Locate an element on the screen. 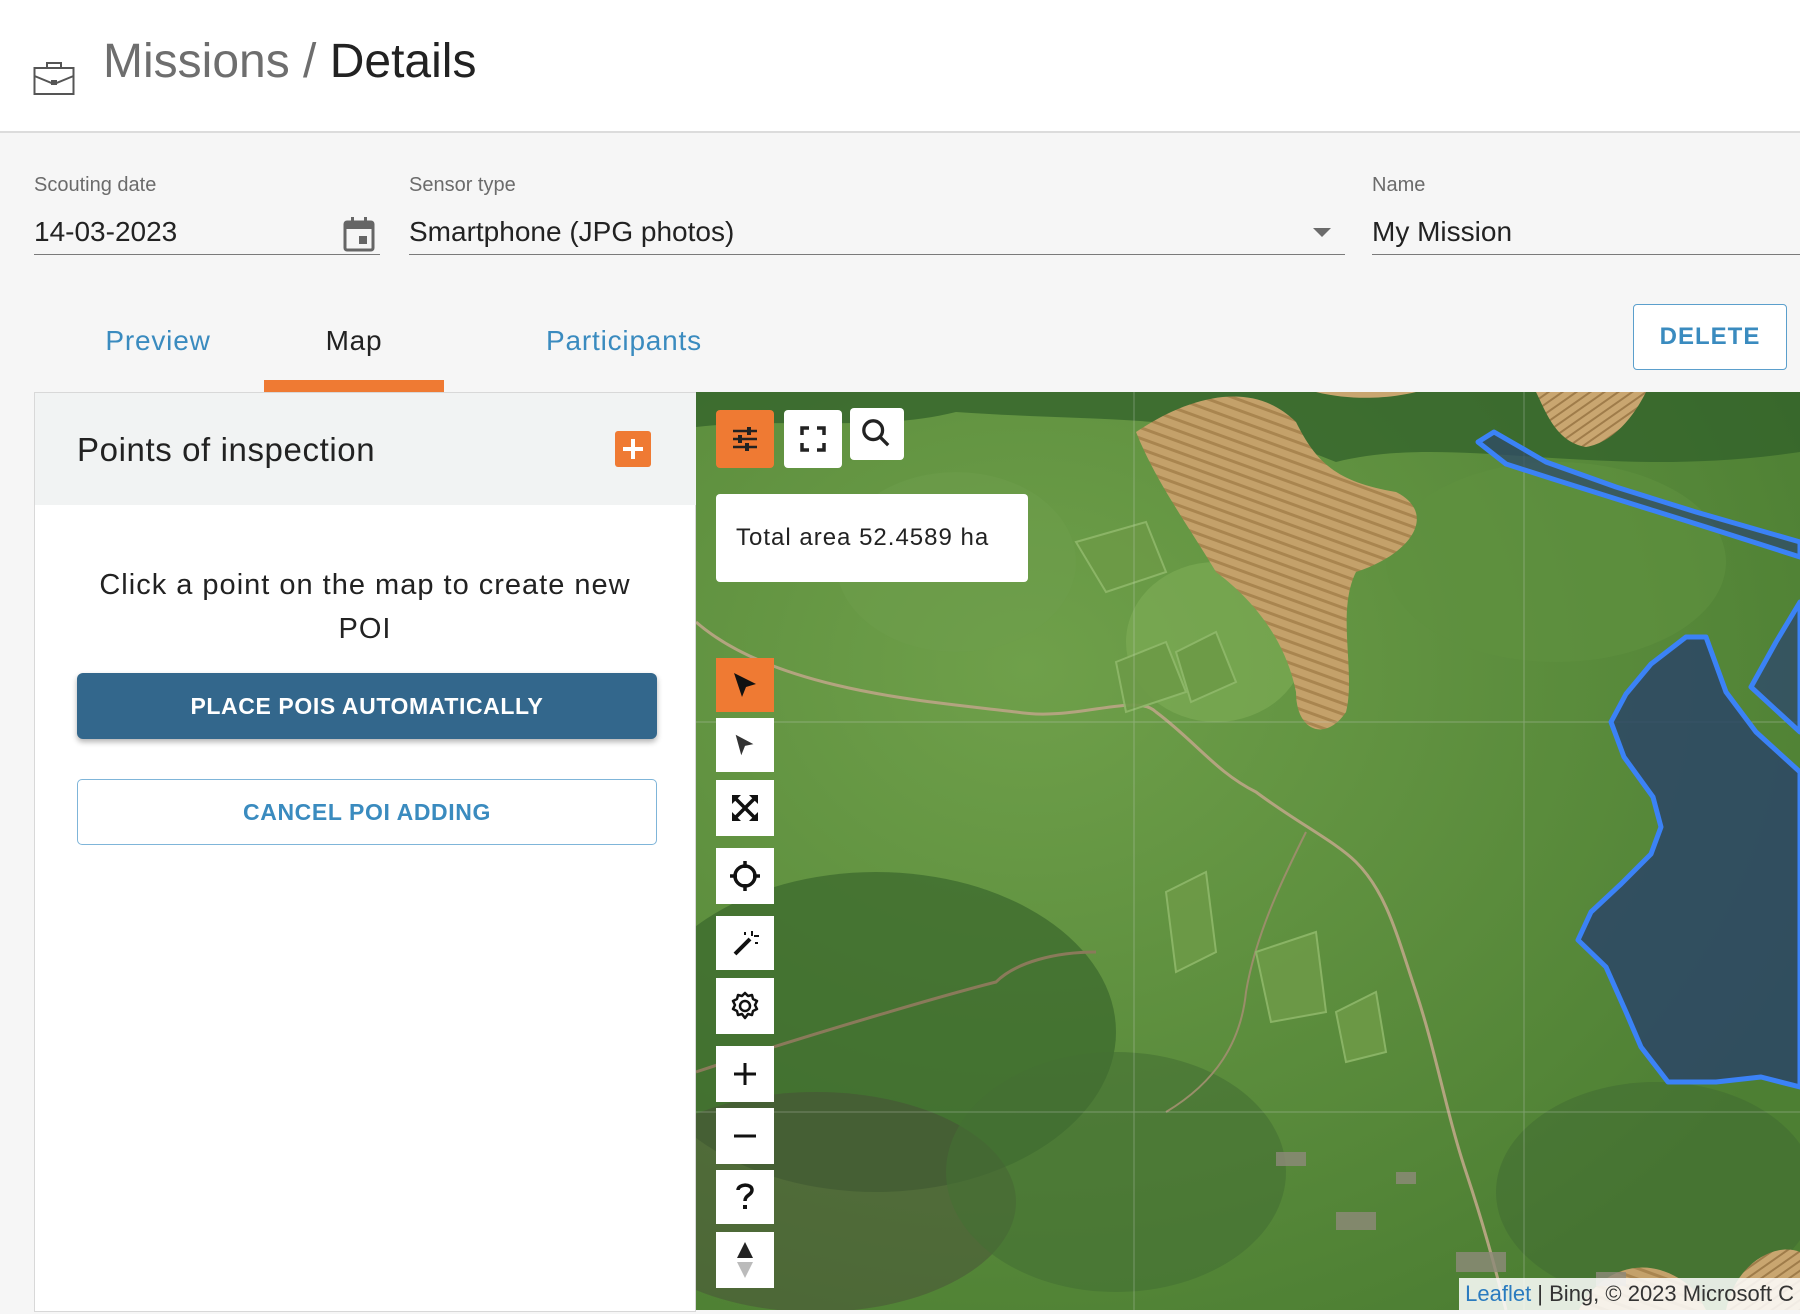  attribution-text: | Bing, © 2023 Microsoft C is located at coordinates (1662, 1293).